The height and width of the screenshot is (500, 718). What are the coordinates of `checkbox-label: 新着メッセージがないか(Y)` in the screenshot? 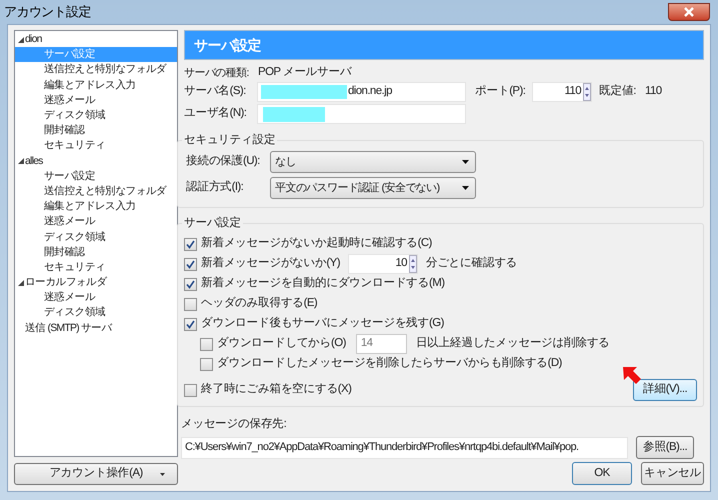 It's located at (270, 264).